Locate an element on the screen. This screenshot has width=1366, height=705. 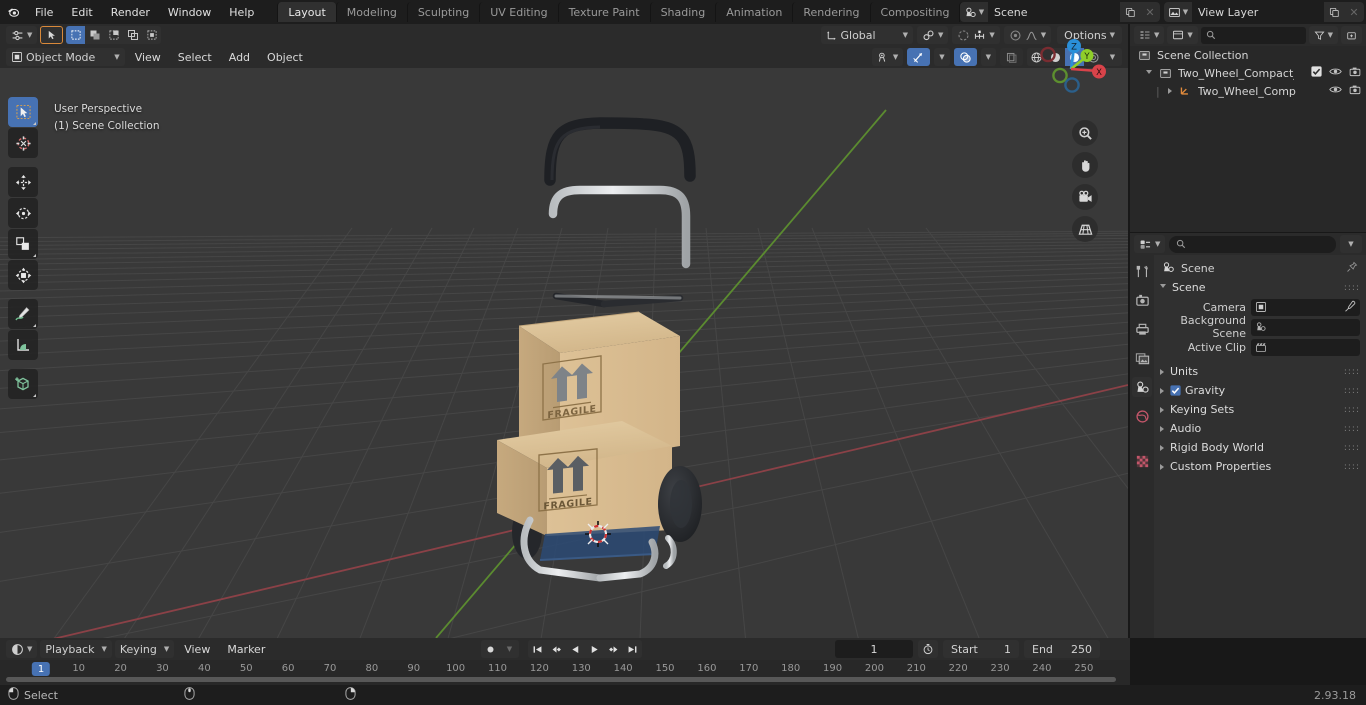
transform-orientation-selector: Global ▼ is located at coordinates (866, 35).